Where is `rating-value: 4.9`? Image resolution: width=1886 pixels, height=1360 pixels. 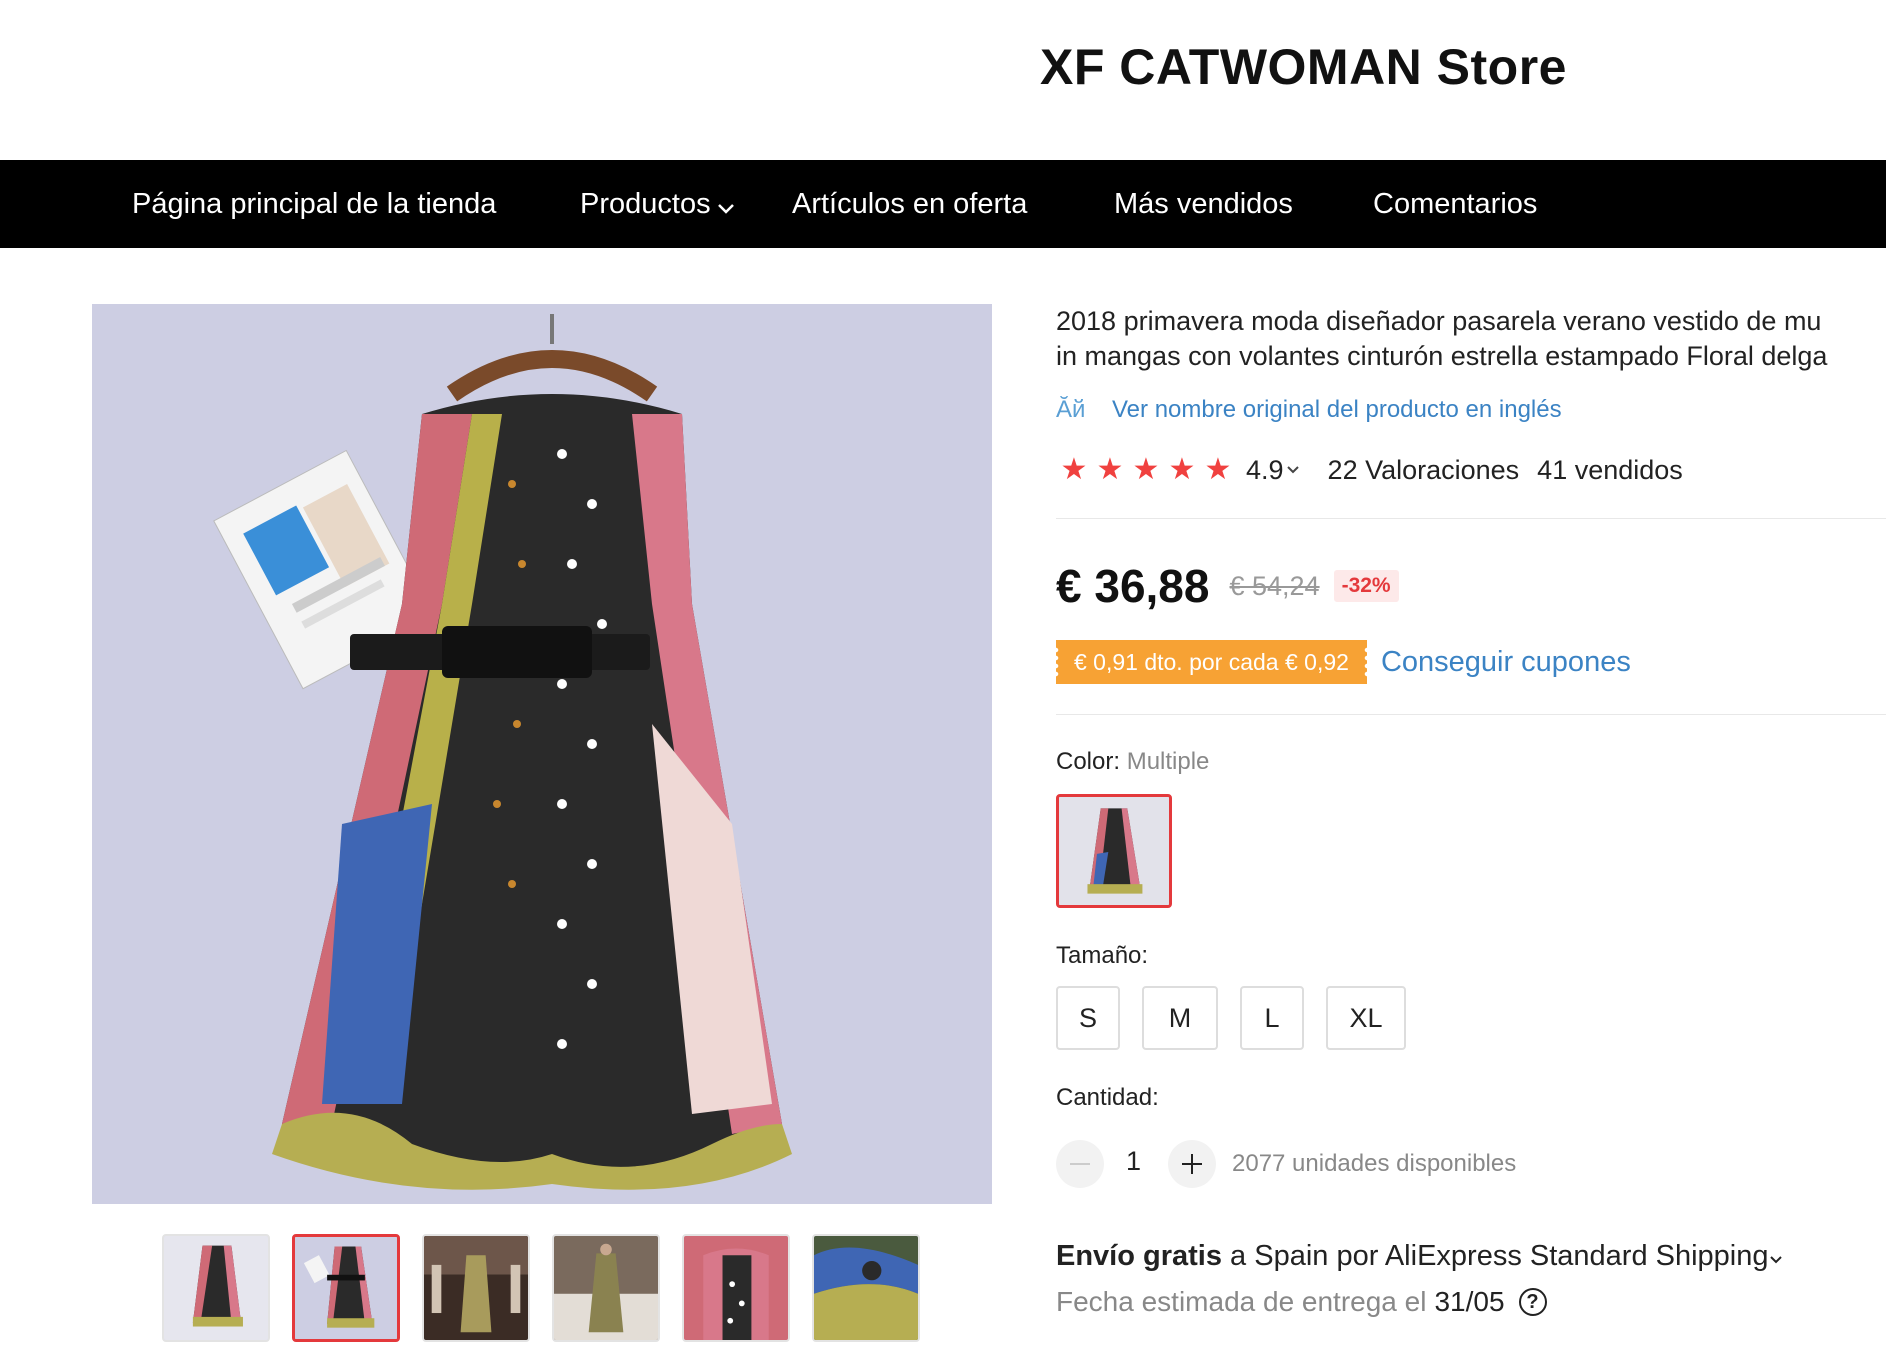
rating-value: 4.9 is located at coordinates (1265, 470).